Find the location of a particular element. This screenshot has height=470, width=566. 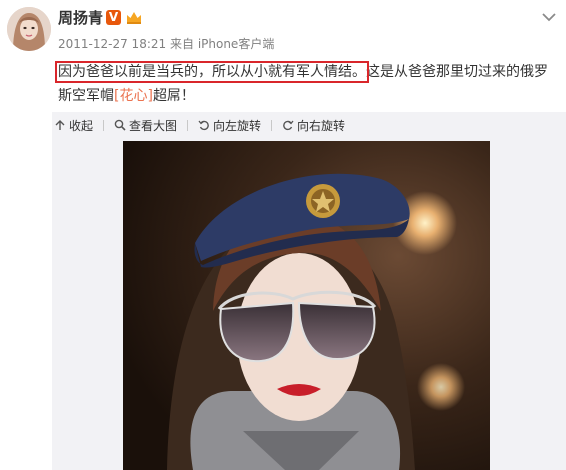

post-source: iPhone客户端 is located at coordinates (236, 44).